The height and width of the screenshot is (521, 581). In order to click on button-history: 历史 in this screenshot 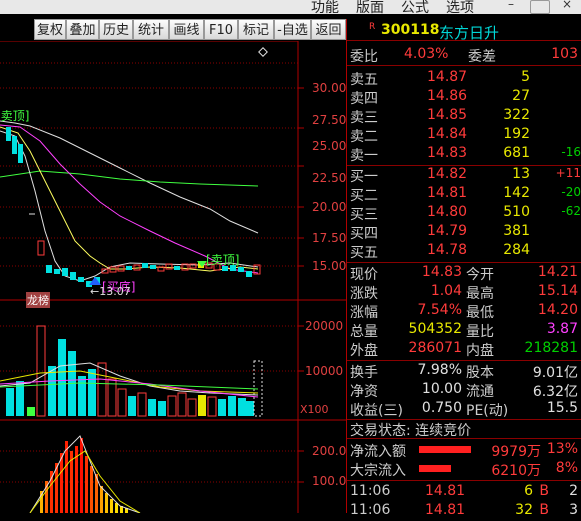, I will do `click(116, 29)`.